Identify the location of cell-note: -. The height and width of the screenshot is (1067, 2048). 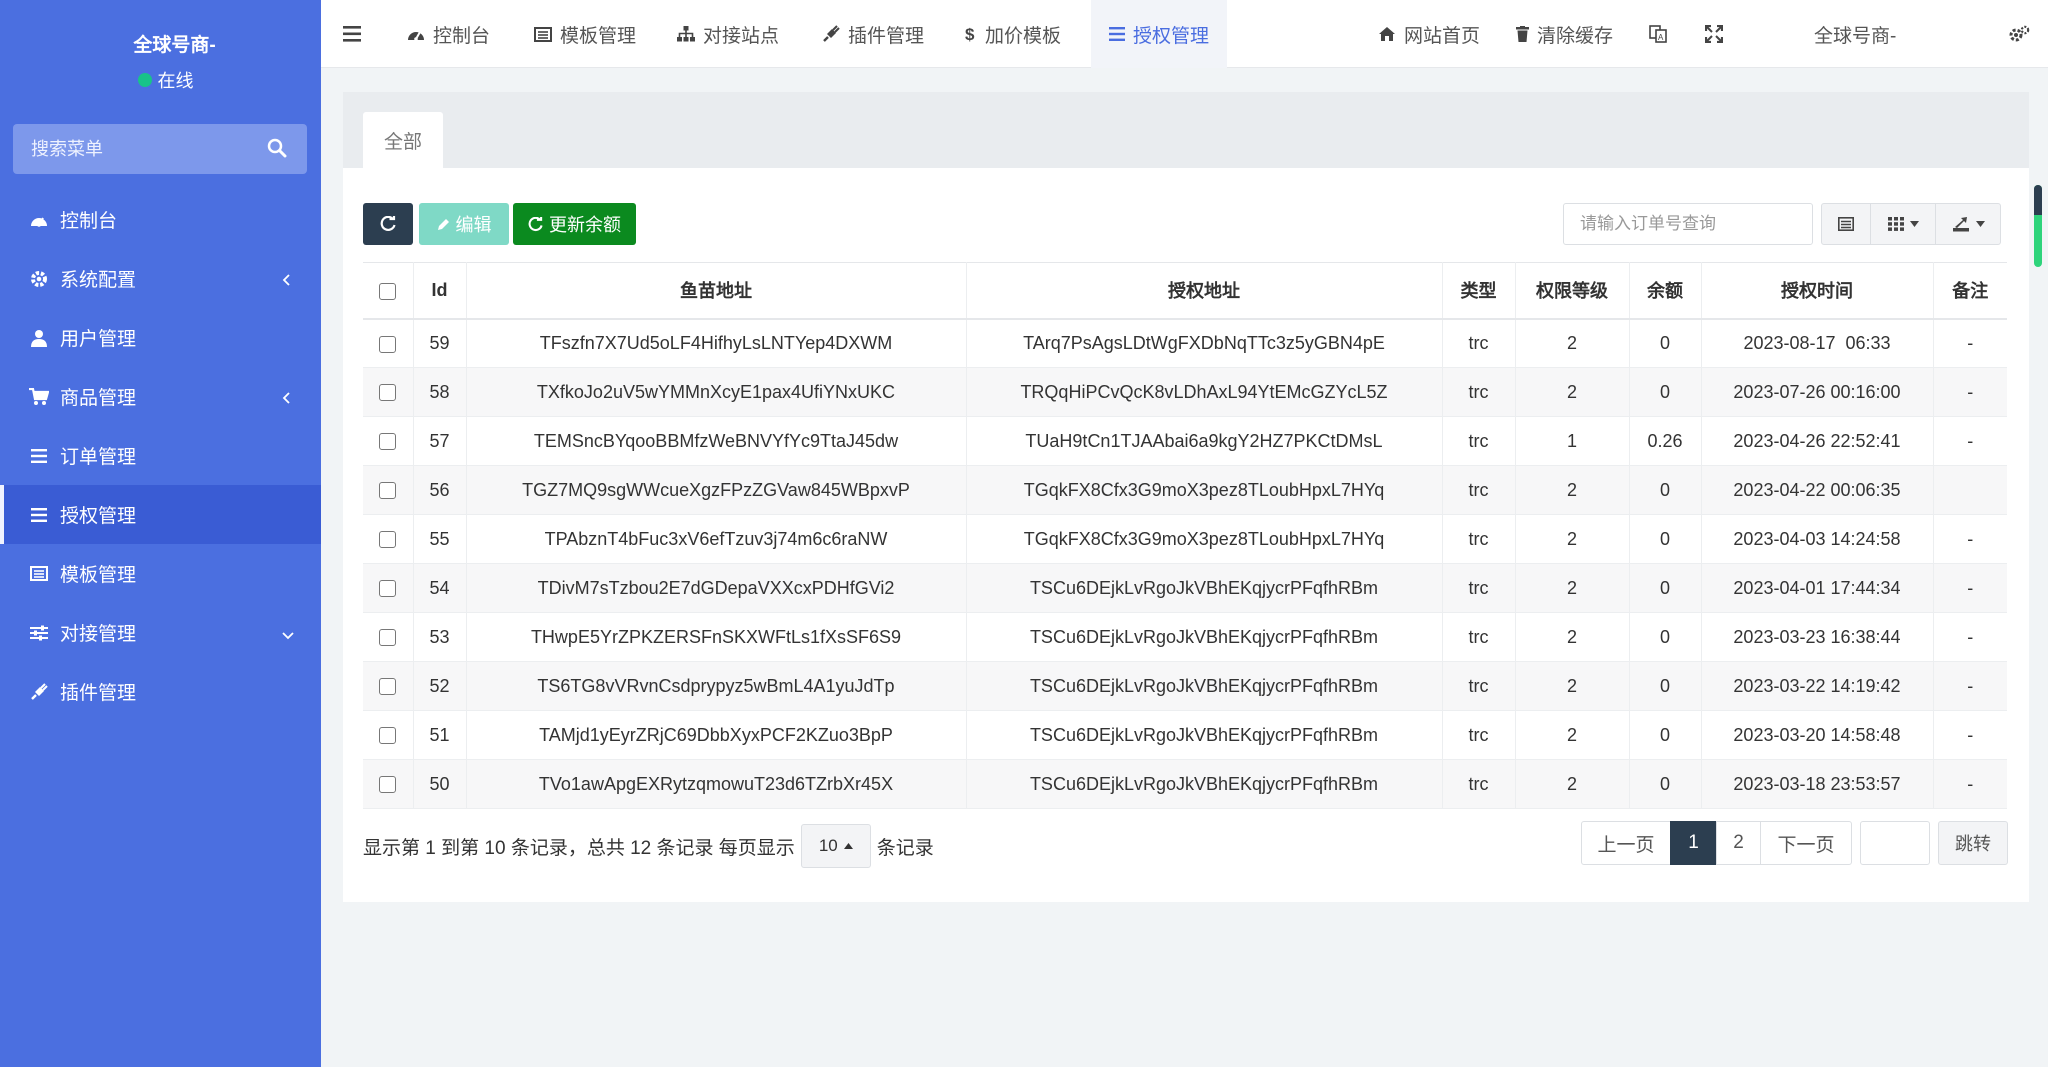
(1970, 539).